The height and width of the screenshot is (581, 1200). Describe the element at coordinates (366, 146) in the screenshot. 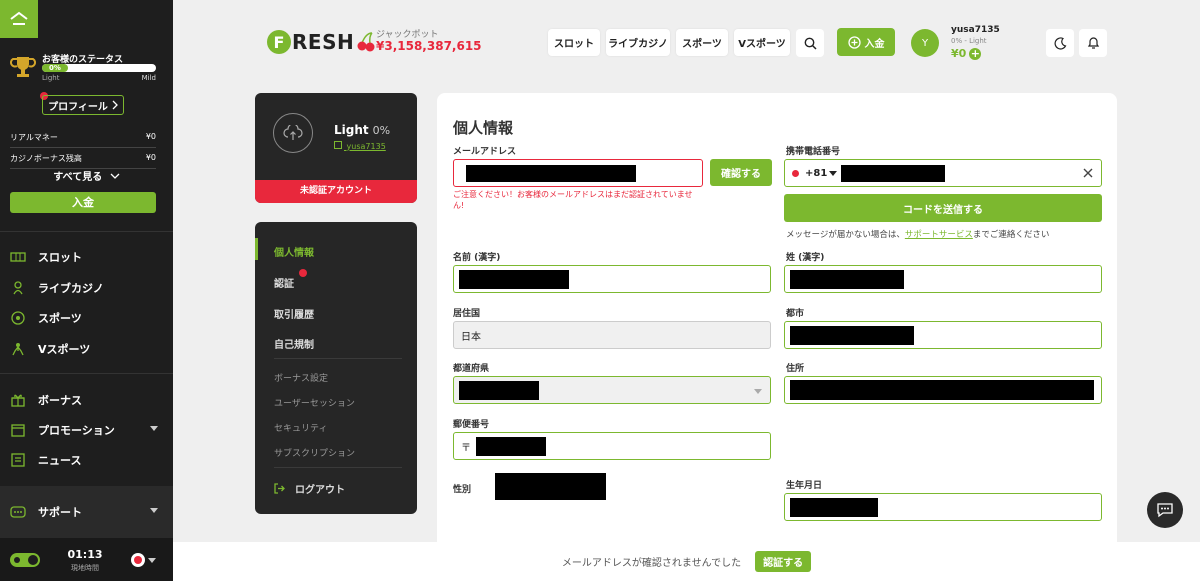

I see `profile-username: yusa7135` at that location.